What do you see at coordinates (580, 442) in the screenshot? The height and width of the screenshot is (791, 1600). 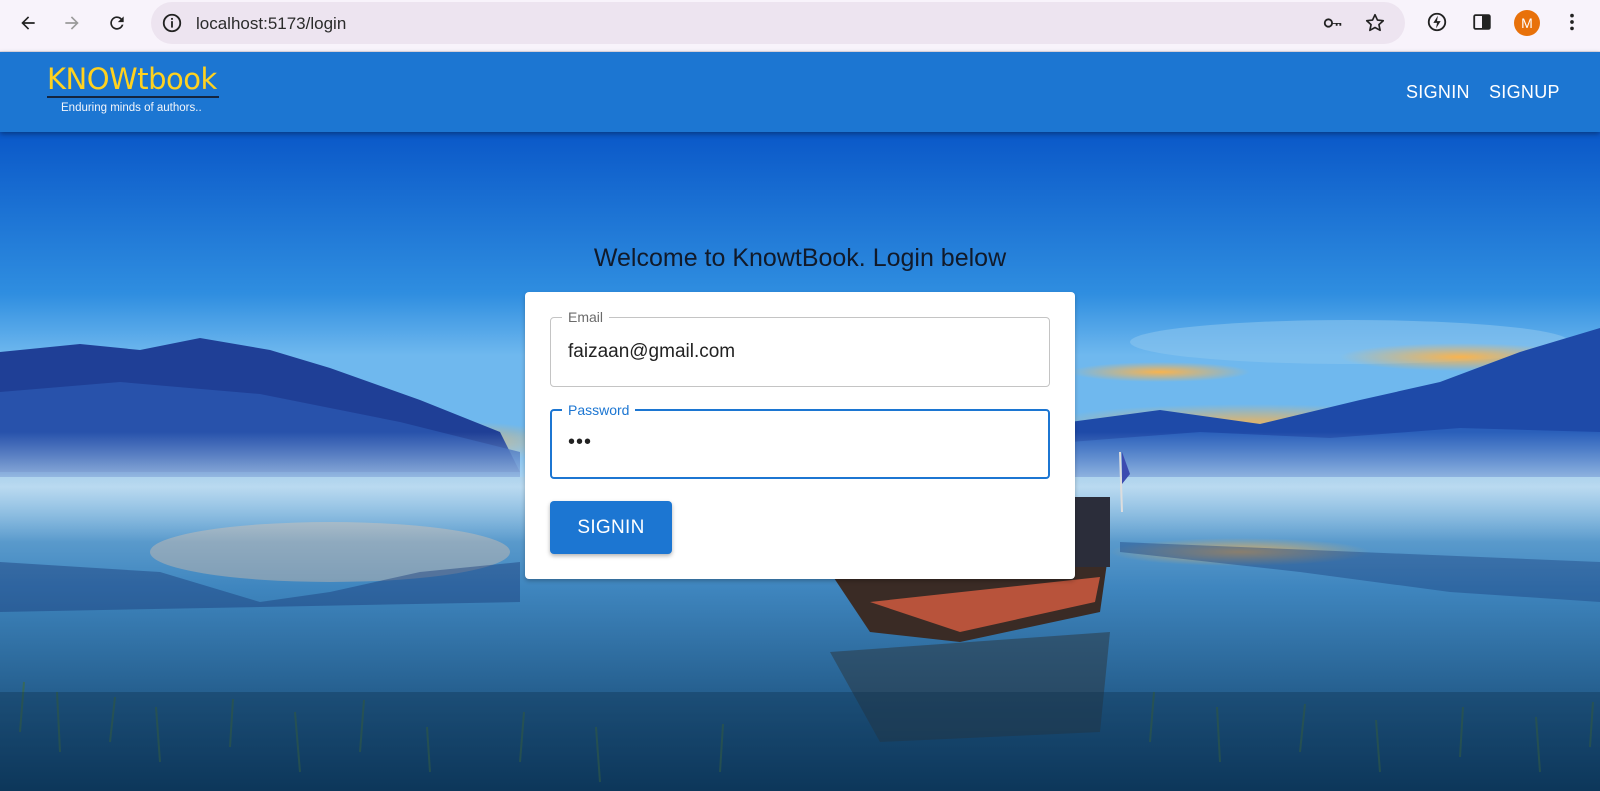 I see `password-value: •••` at bounding box center [580, 442].